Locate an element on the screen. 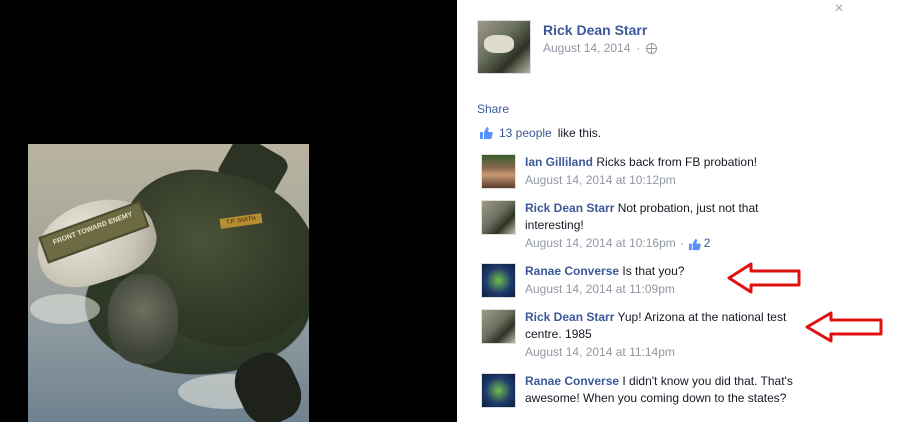  skydiver-arm is located at coordinates (267, 383).